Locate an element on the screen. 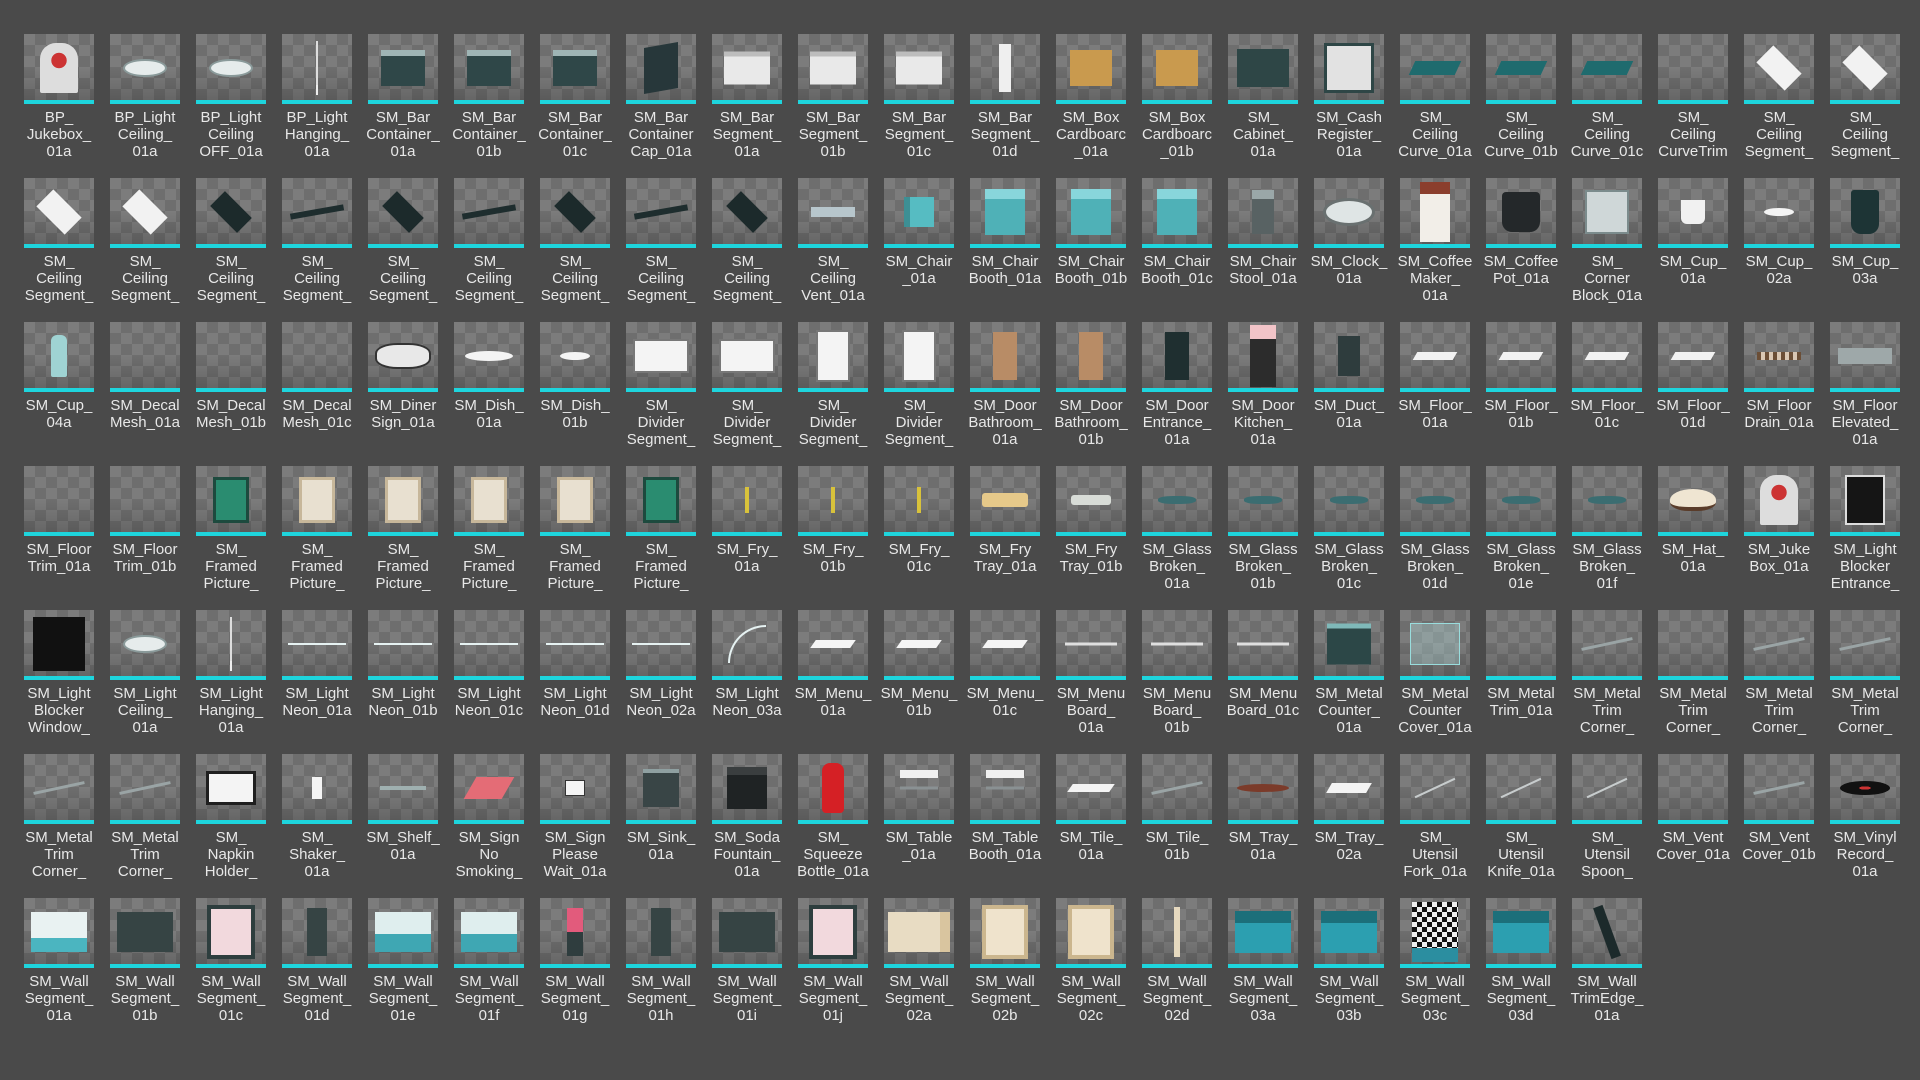 The width and height of the screenshot is (1920, 1080). asset-tile: SM_Chair _01a is located at coordinates (919, 250).